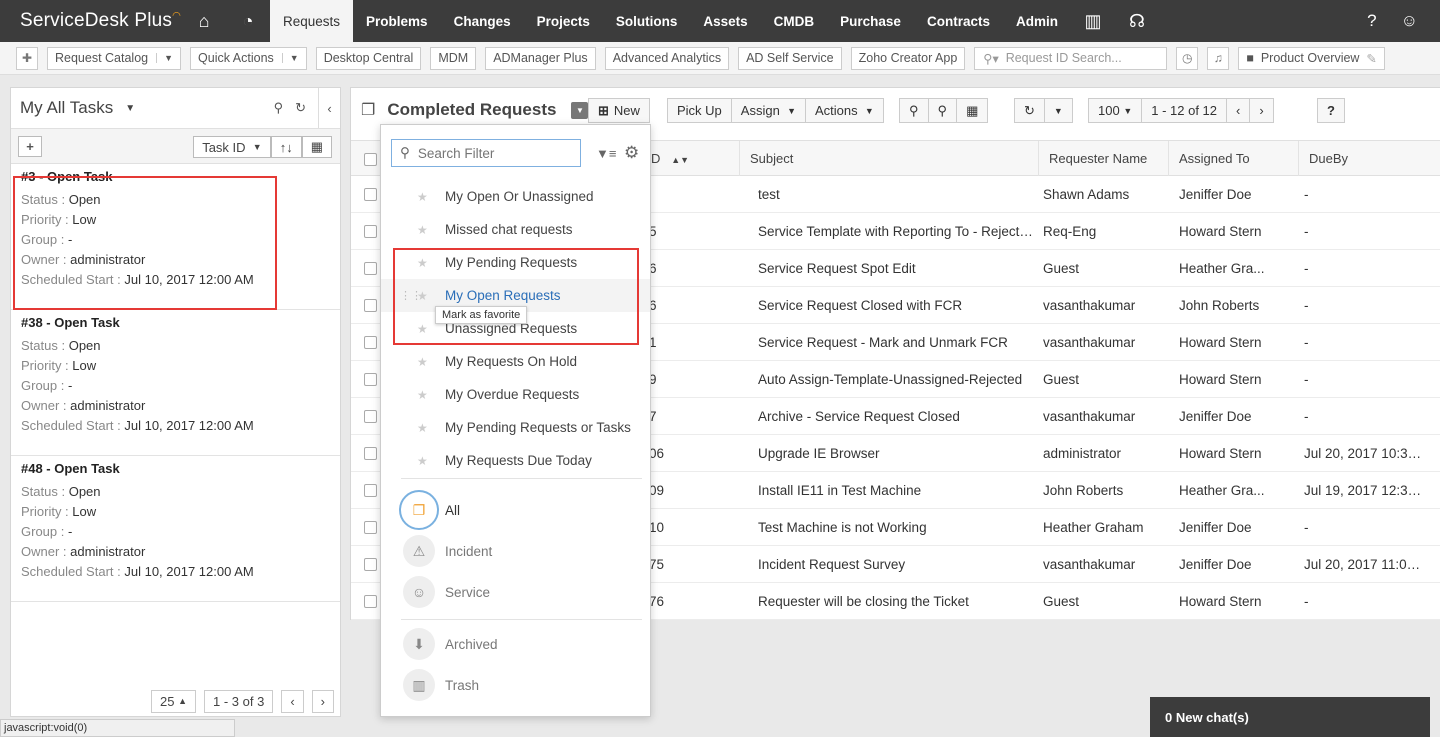 The height and width of the screenshot is (737, 1440). What do you see at coordinates (368, 58) in the screenshot?
I see `link-desktop-central: Desktop Central` at bounding box center [368, 58].